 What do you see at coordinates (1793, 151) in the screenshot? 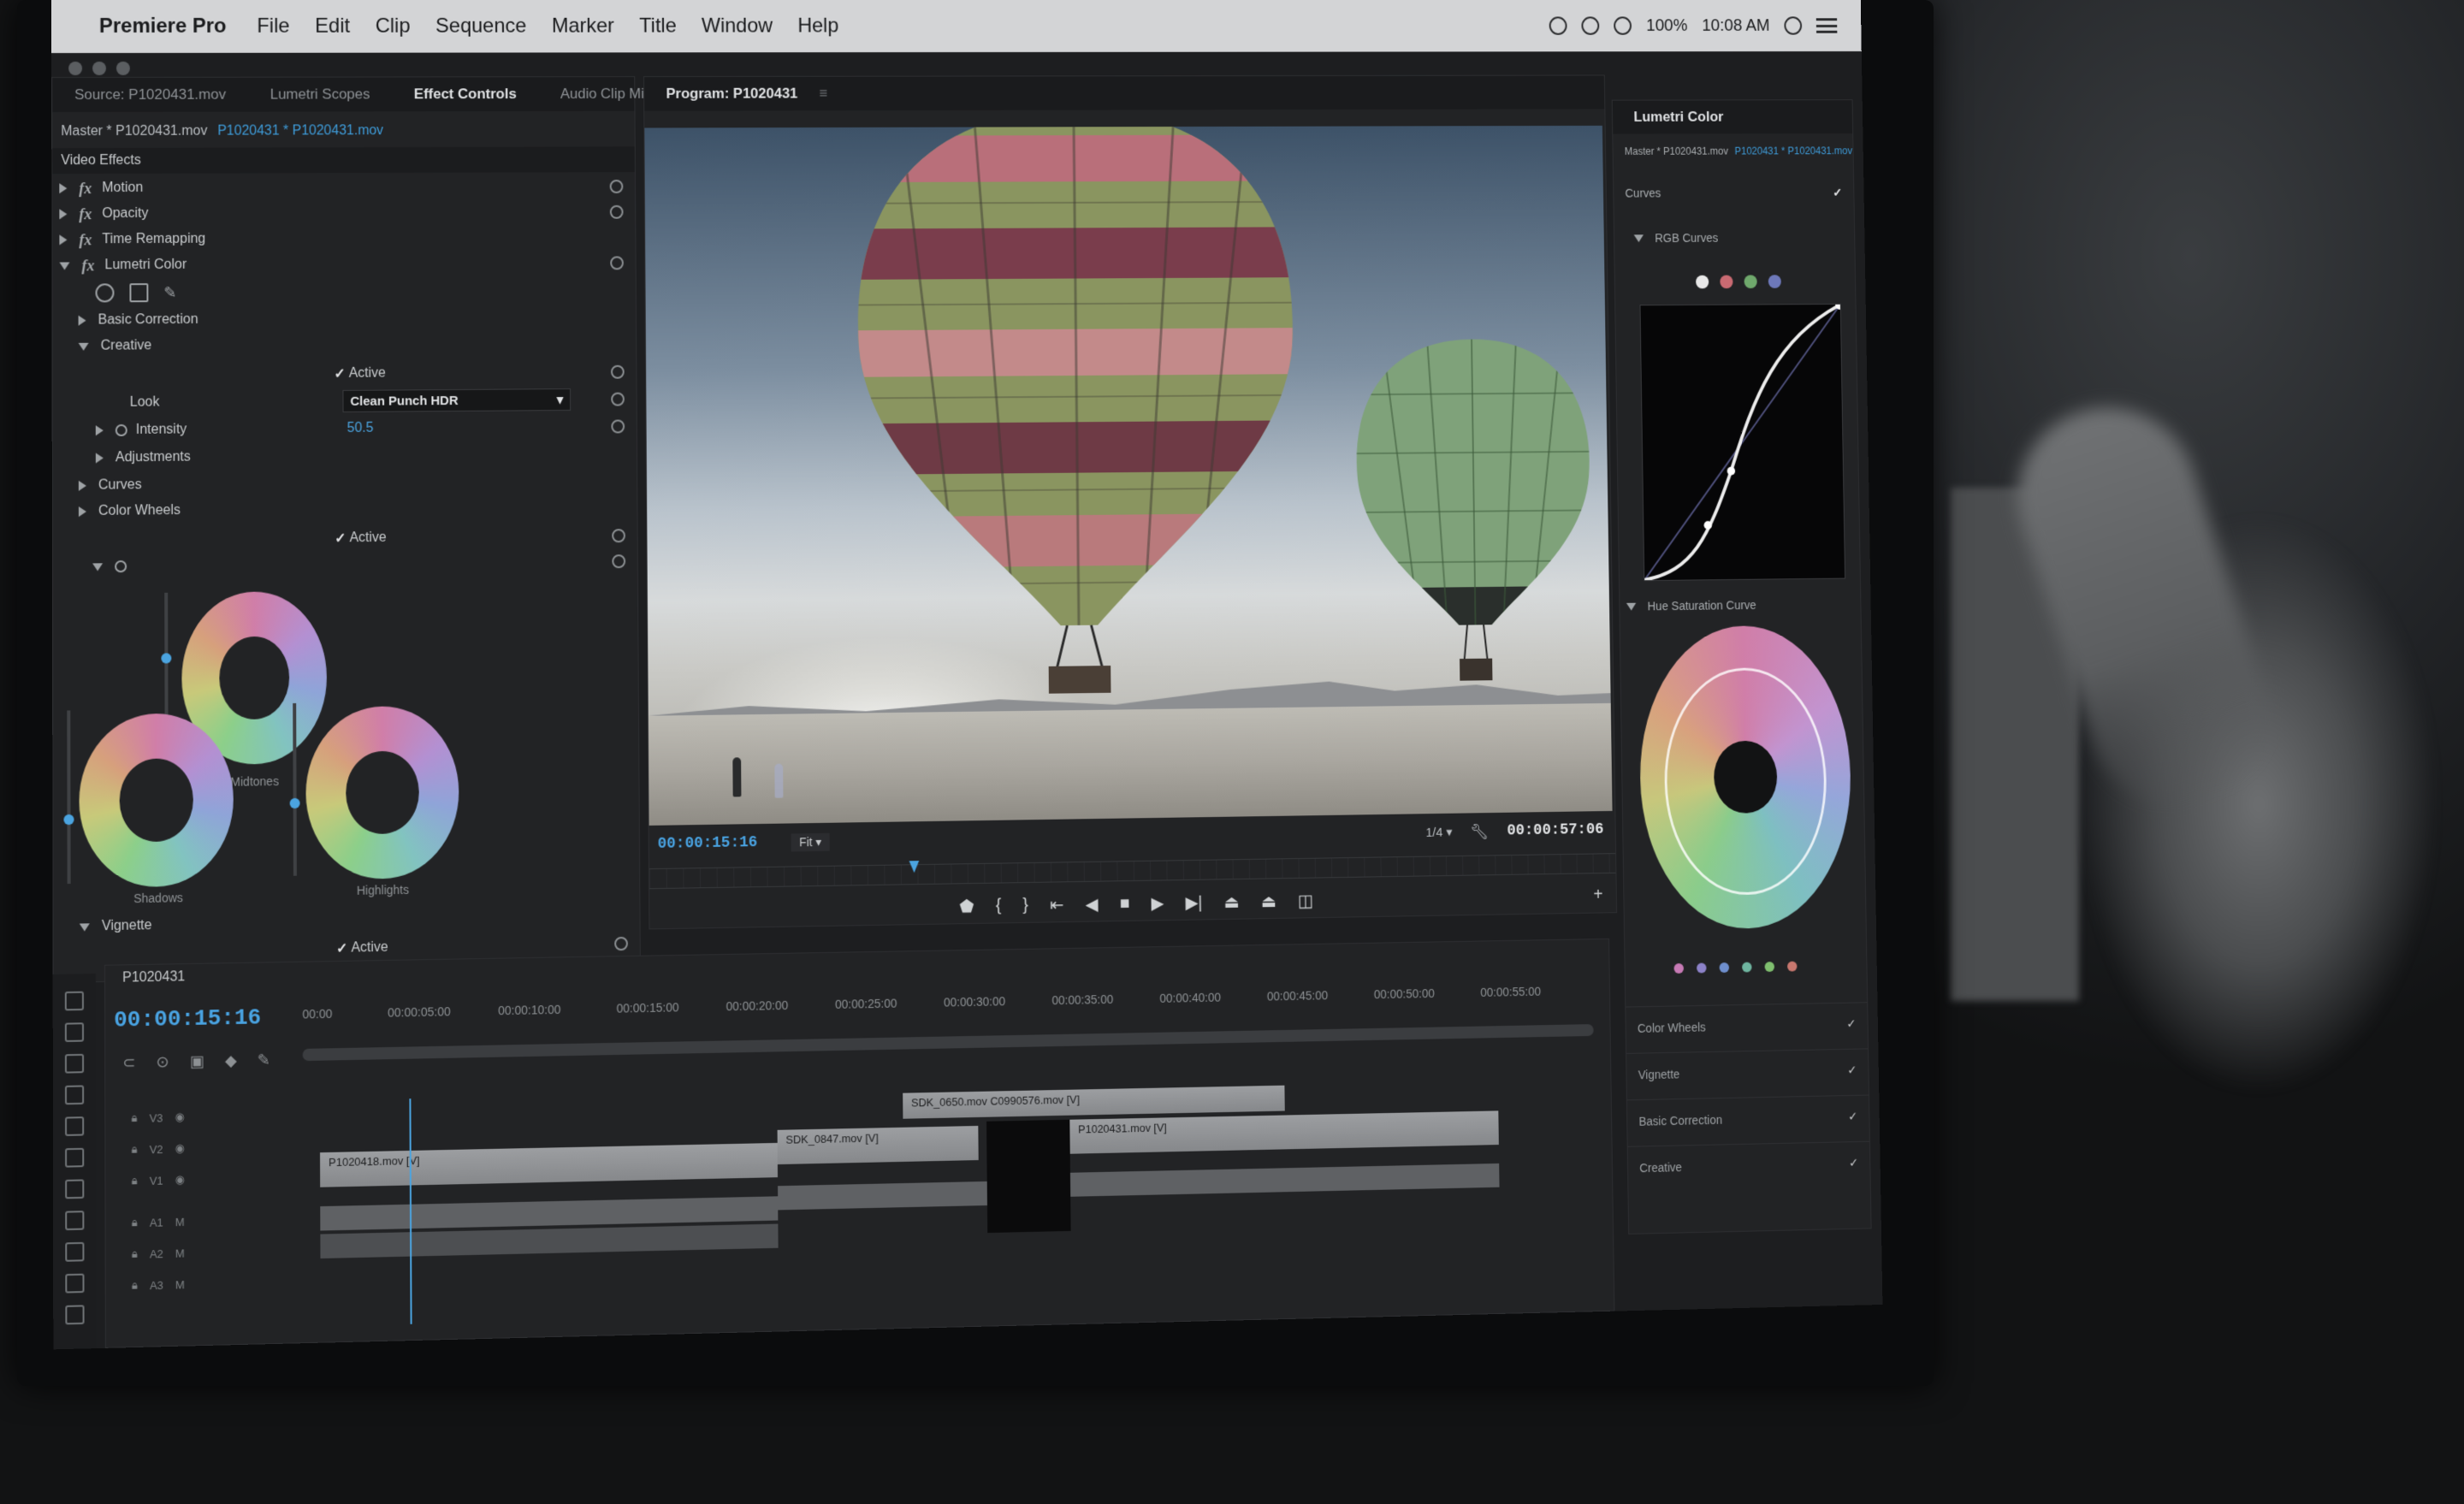
I see `clip-link: P1020431 * P1020431.mov` at bounding box center [1793, 151].